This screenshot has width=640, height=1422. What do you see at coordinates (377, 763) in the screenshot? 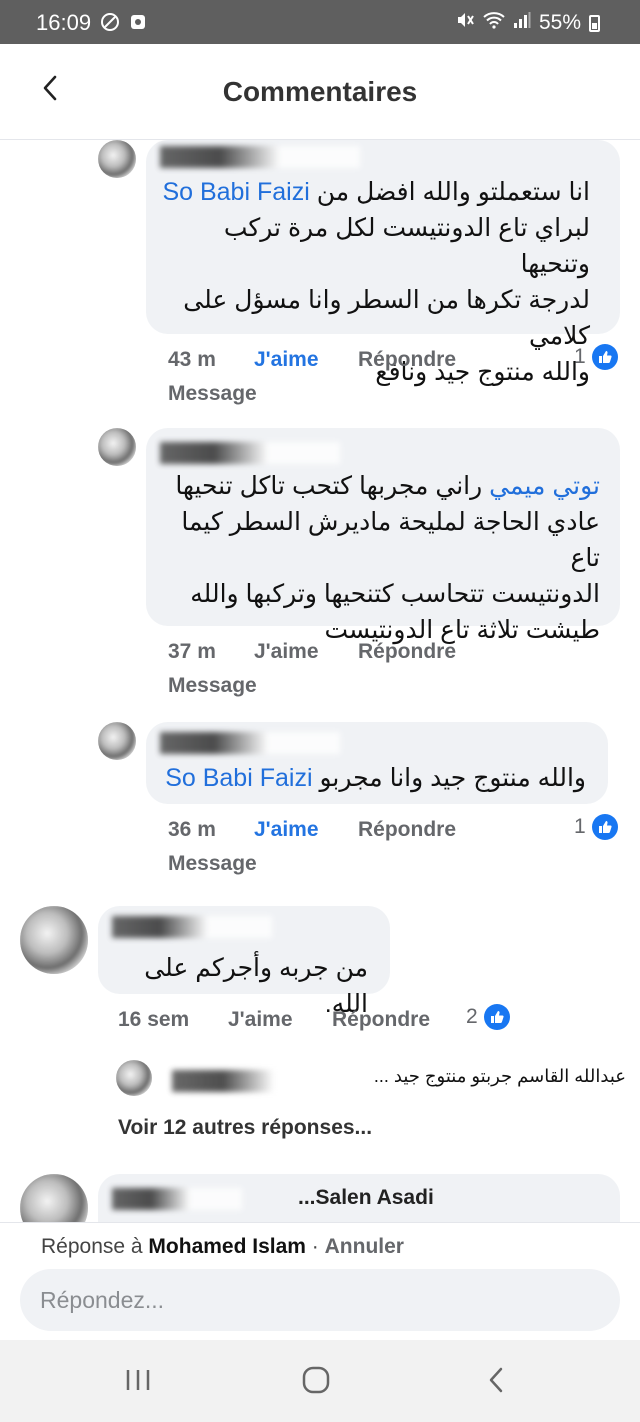
I see `comment-bubble: والله منتوج جيد وانا مجربو So Babi Faizi` at bounding box center [377, 763].